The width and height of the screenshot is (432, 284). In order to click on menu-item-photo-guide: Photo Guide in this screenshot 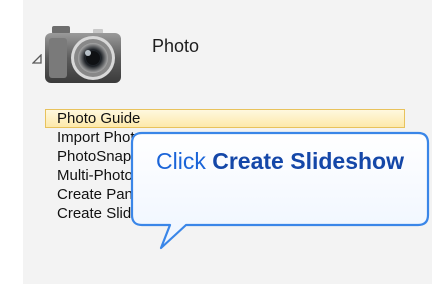, I will do `click(225, 118)`.